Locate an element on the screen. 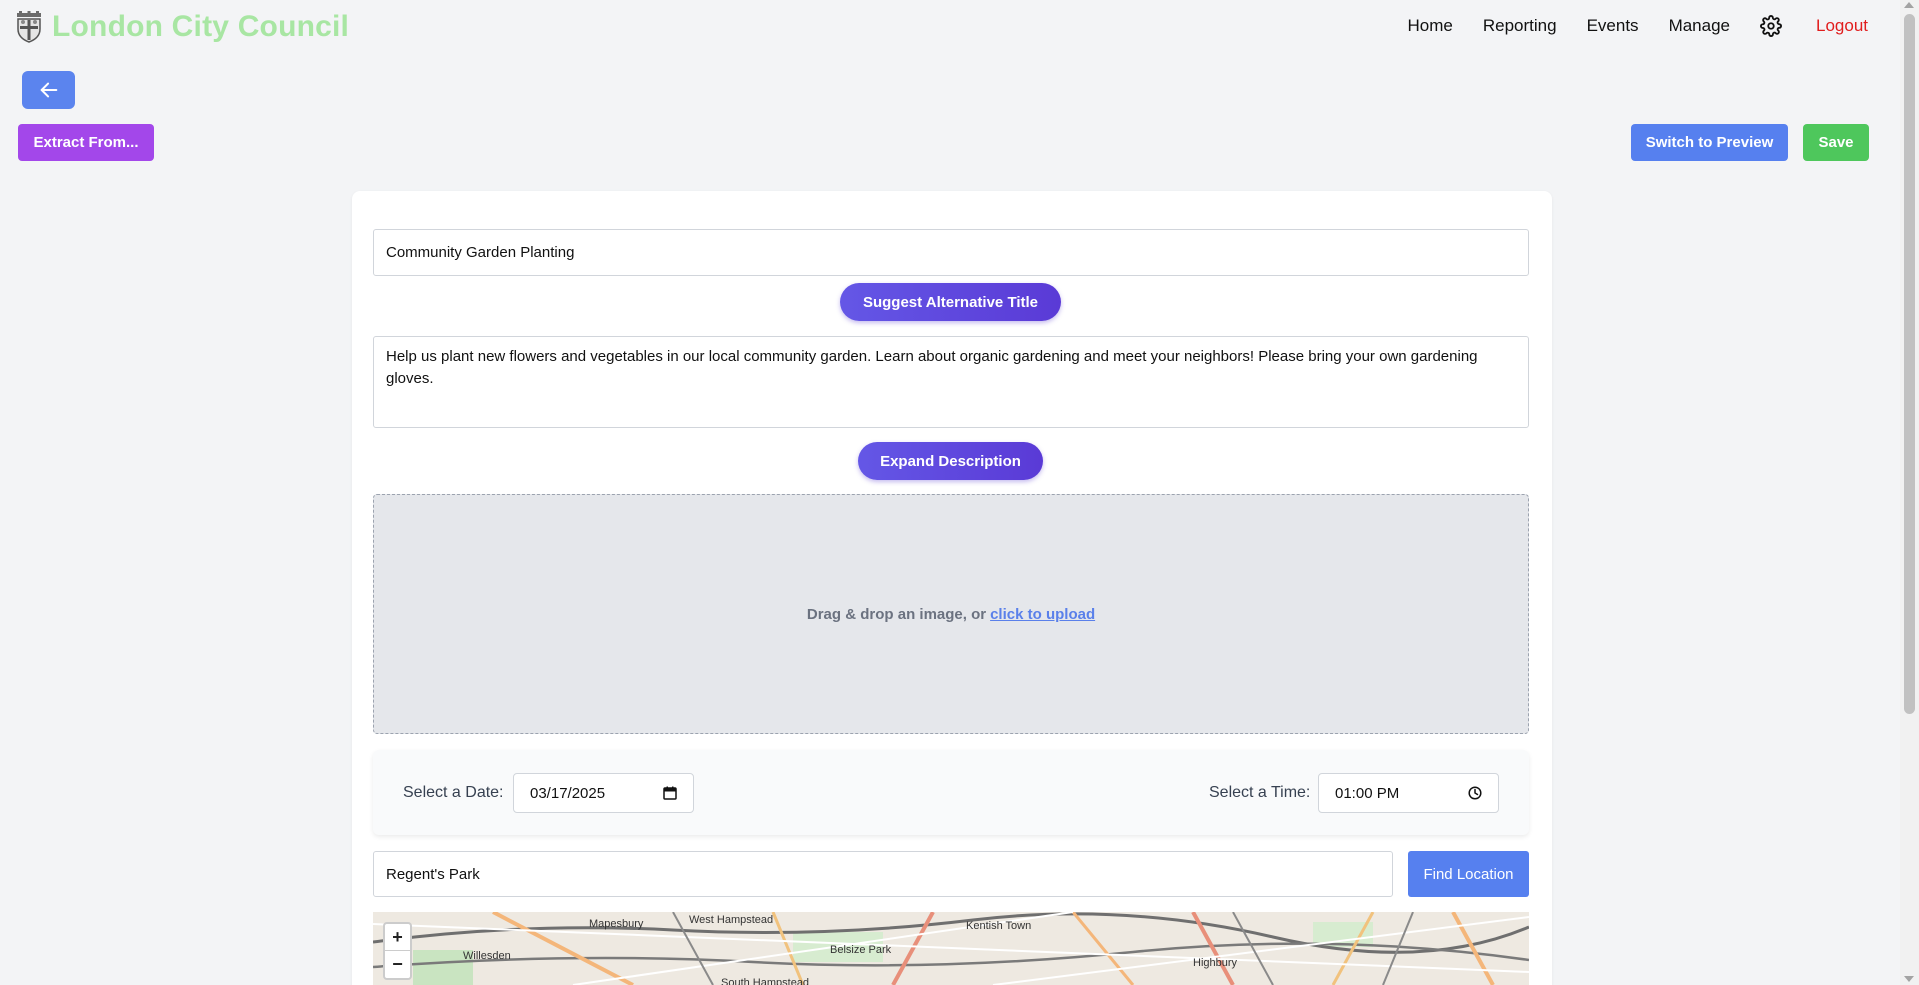 The image size is (1919, 985). map-zoom-control: + − is located at coordinates (397, 951).